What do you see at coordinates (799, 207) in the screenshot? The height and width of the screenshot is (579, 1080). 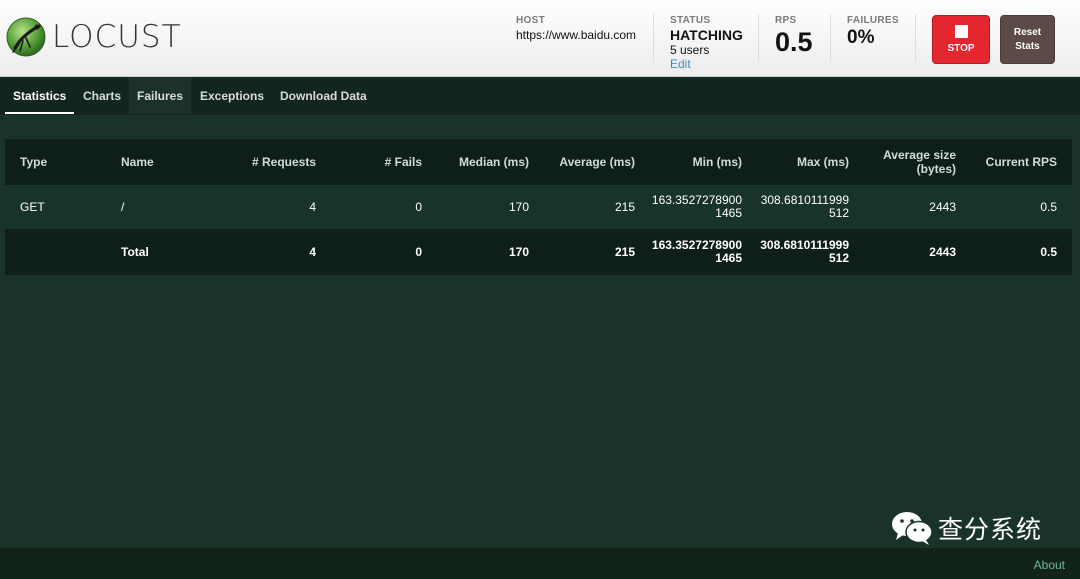 I see `cell-max: 308.6810111999 512` at bounding box center [799, 207].